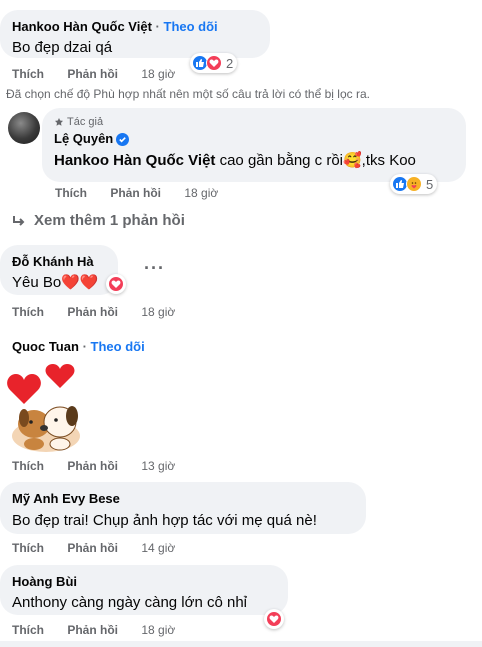 The width and height of the screenshot is (482, 647). I want to click on author-tag-icon, so click(59, 122).